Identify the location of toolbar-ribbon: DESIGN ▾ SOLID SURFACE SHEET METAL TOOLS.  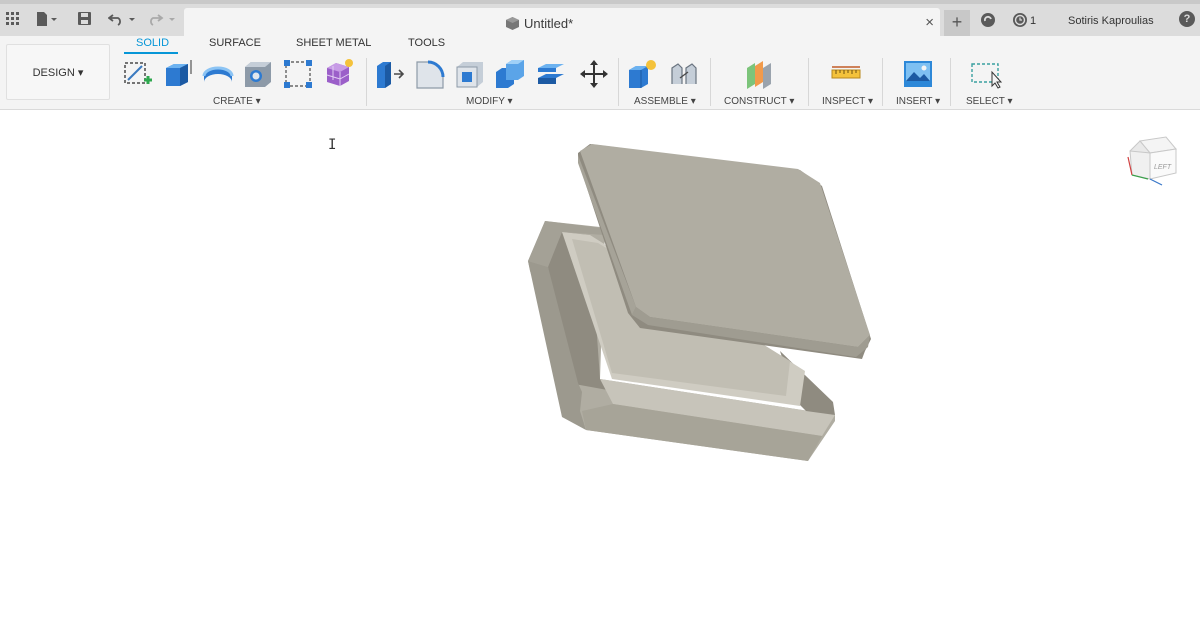
(600, 73).